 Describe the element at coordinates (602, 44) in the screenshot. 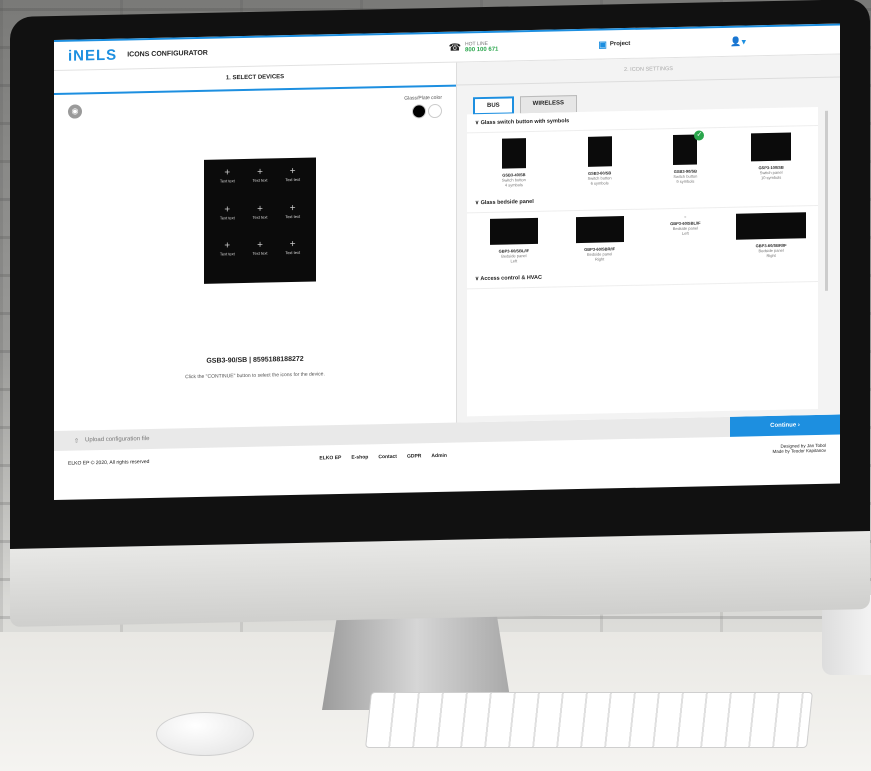

I see `project-icon: ▣` at that location.